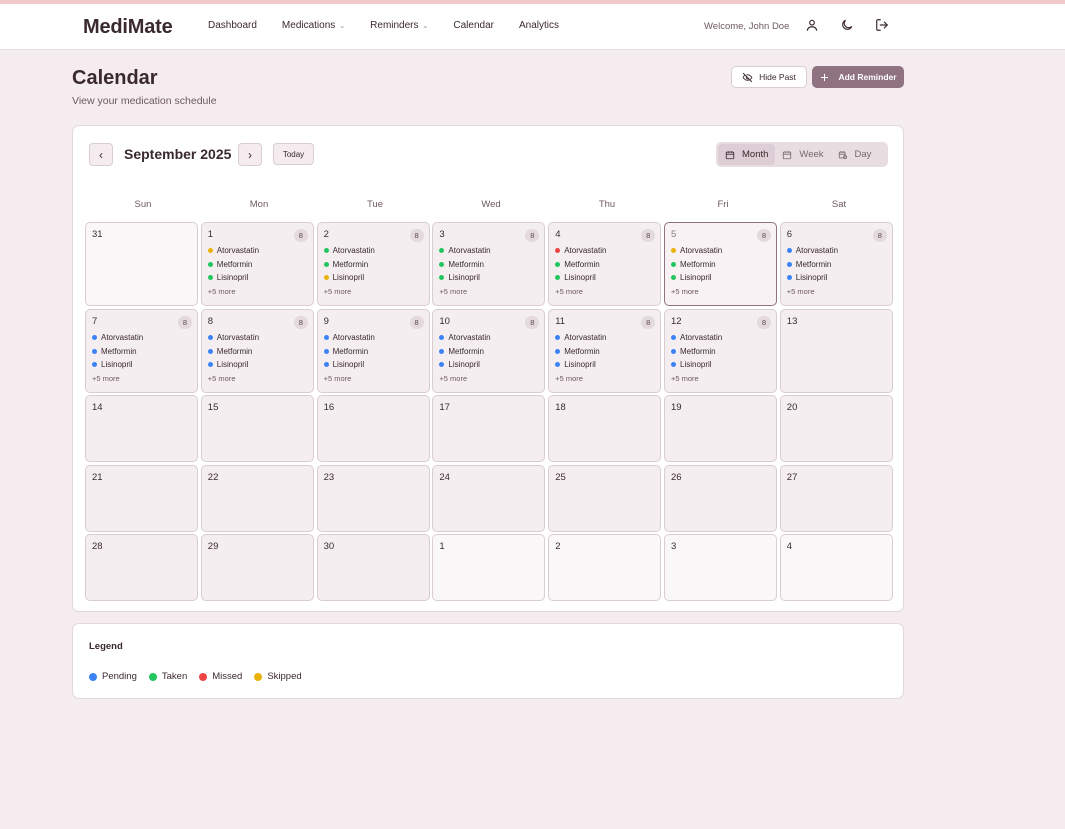 This screenshot has height=829, width=1065. I want to click on calendar-day: 3, so click(720, 567).